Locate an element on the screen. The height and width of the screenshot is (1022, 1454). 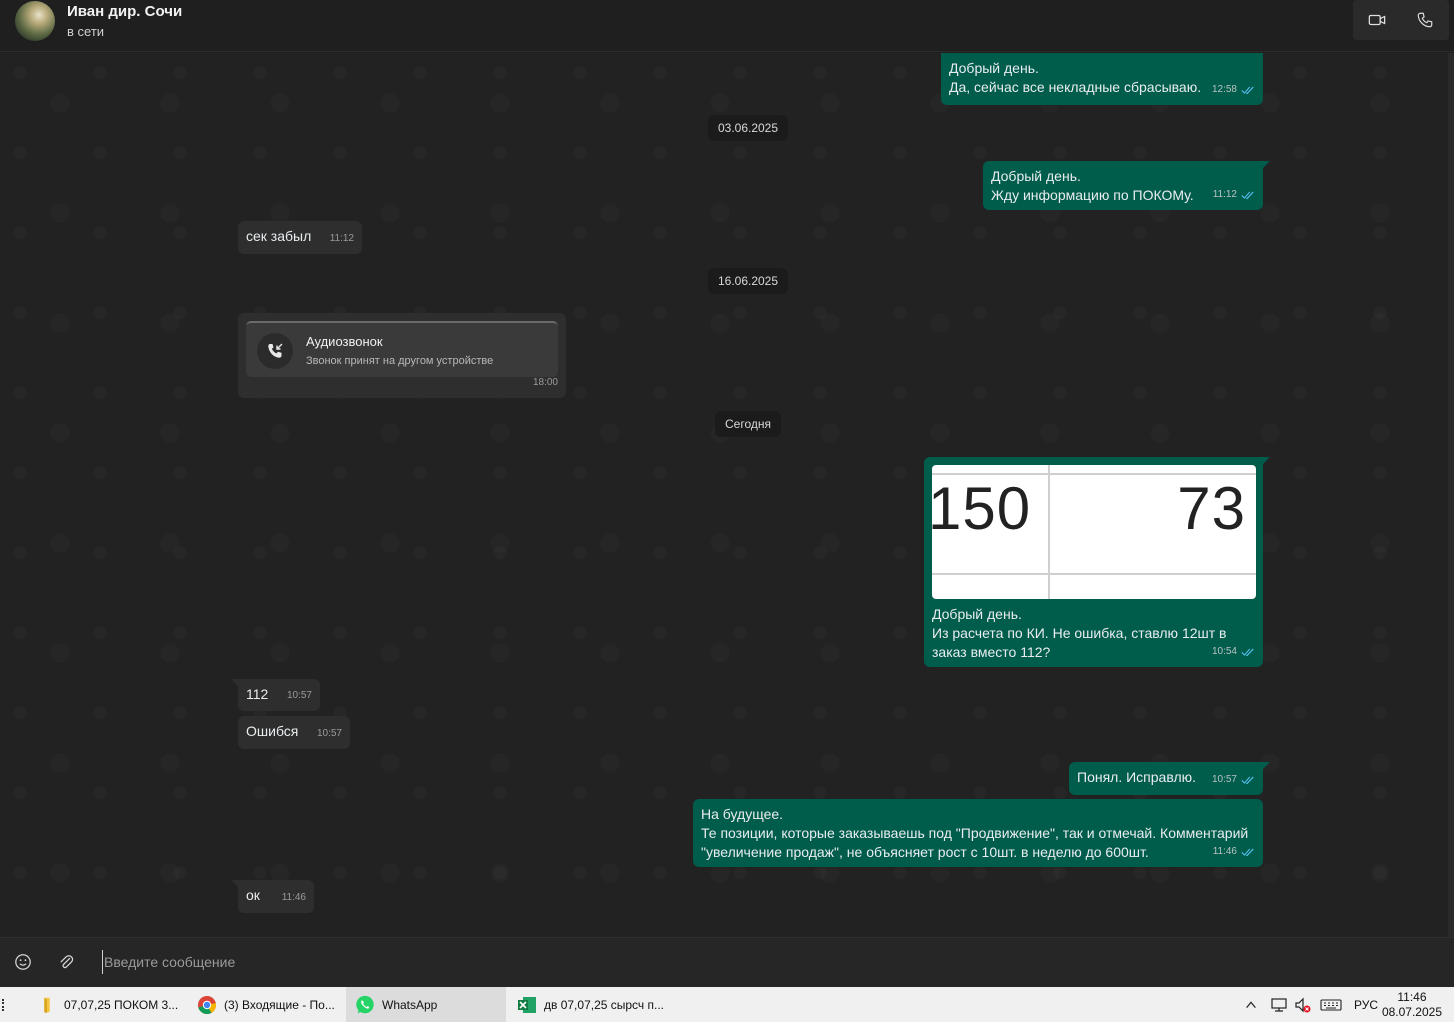
call-buttons is located at coordinates (1401, 20).